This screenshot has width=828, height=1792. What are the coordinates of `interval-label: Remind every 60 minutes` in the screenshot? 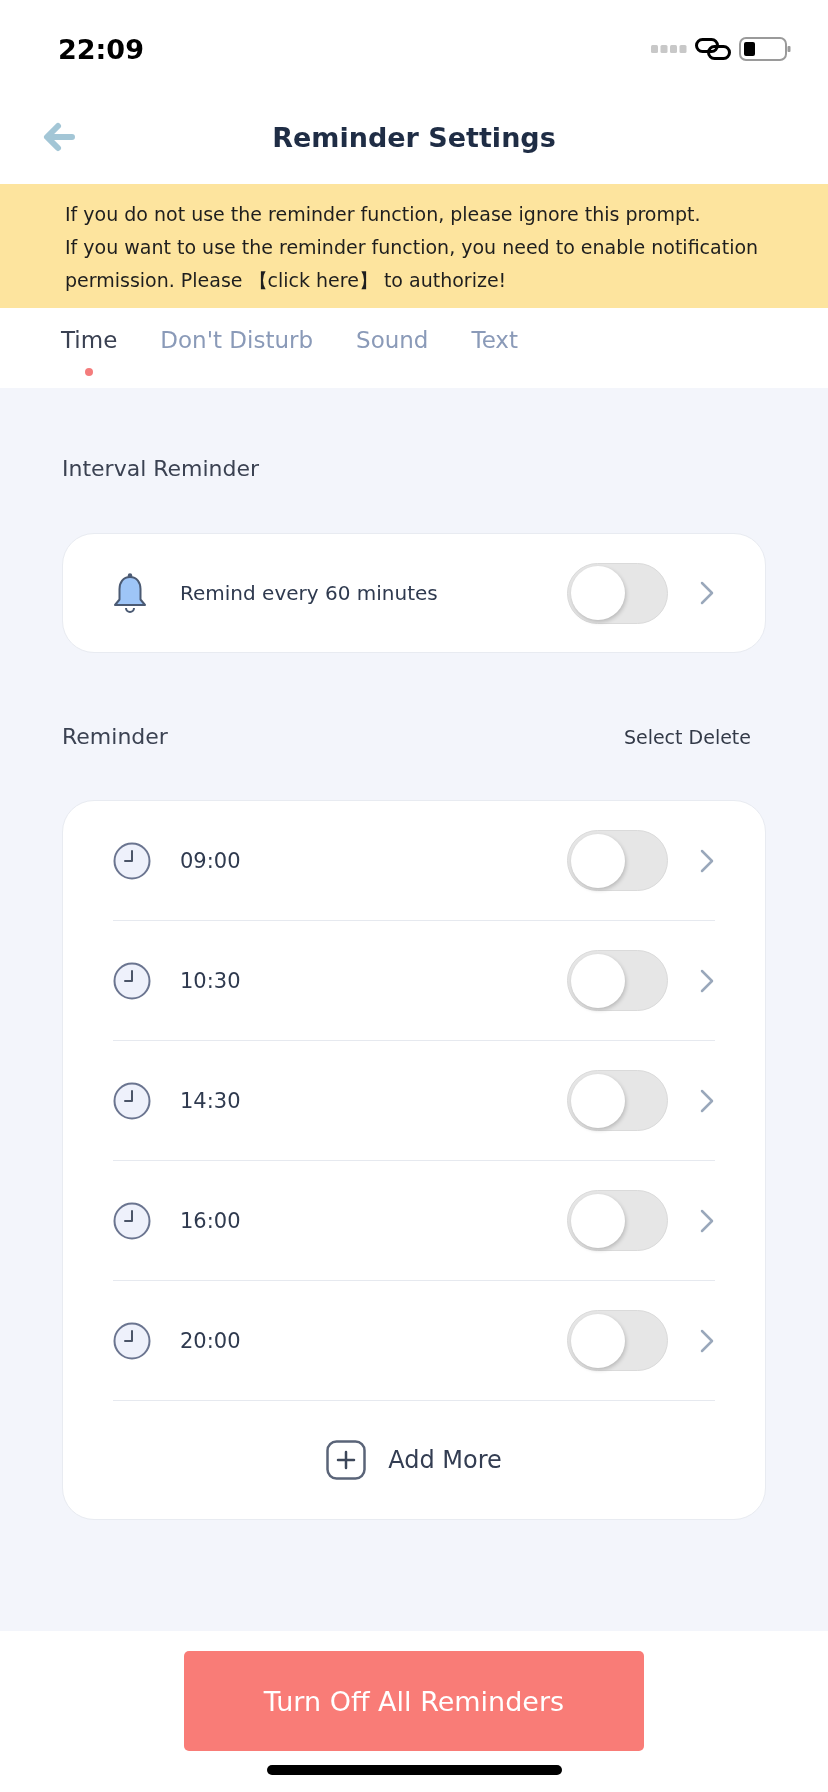 It's located at (309, 593).